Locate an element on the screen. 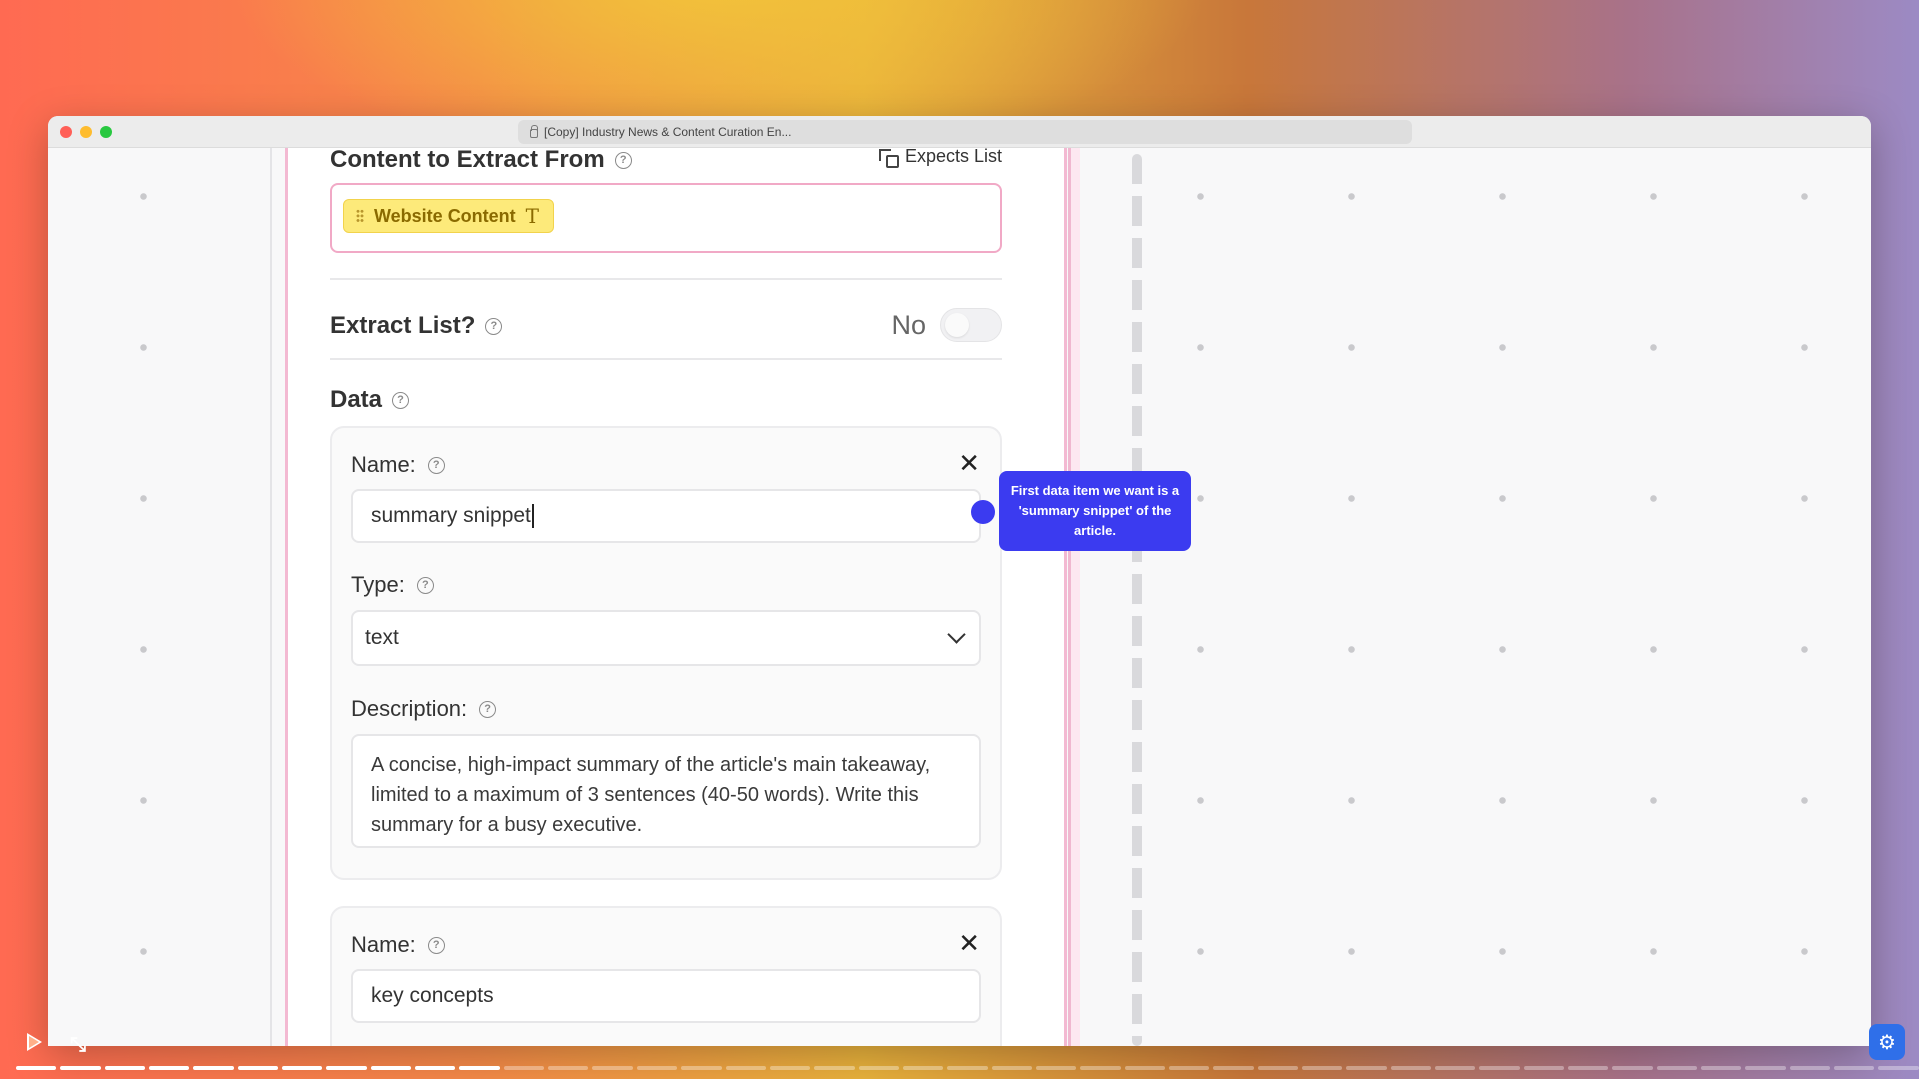  playback-progress is located at coordinates (967, 1068).